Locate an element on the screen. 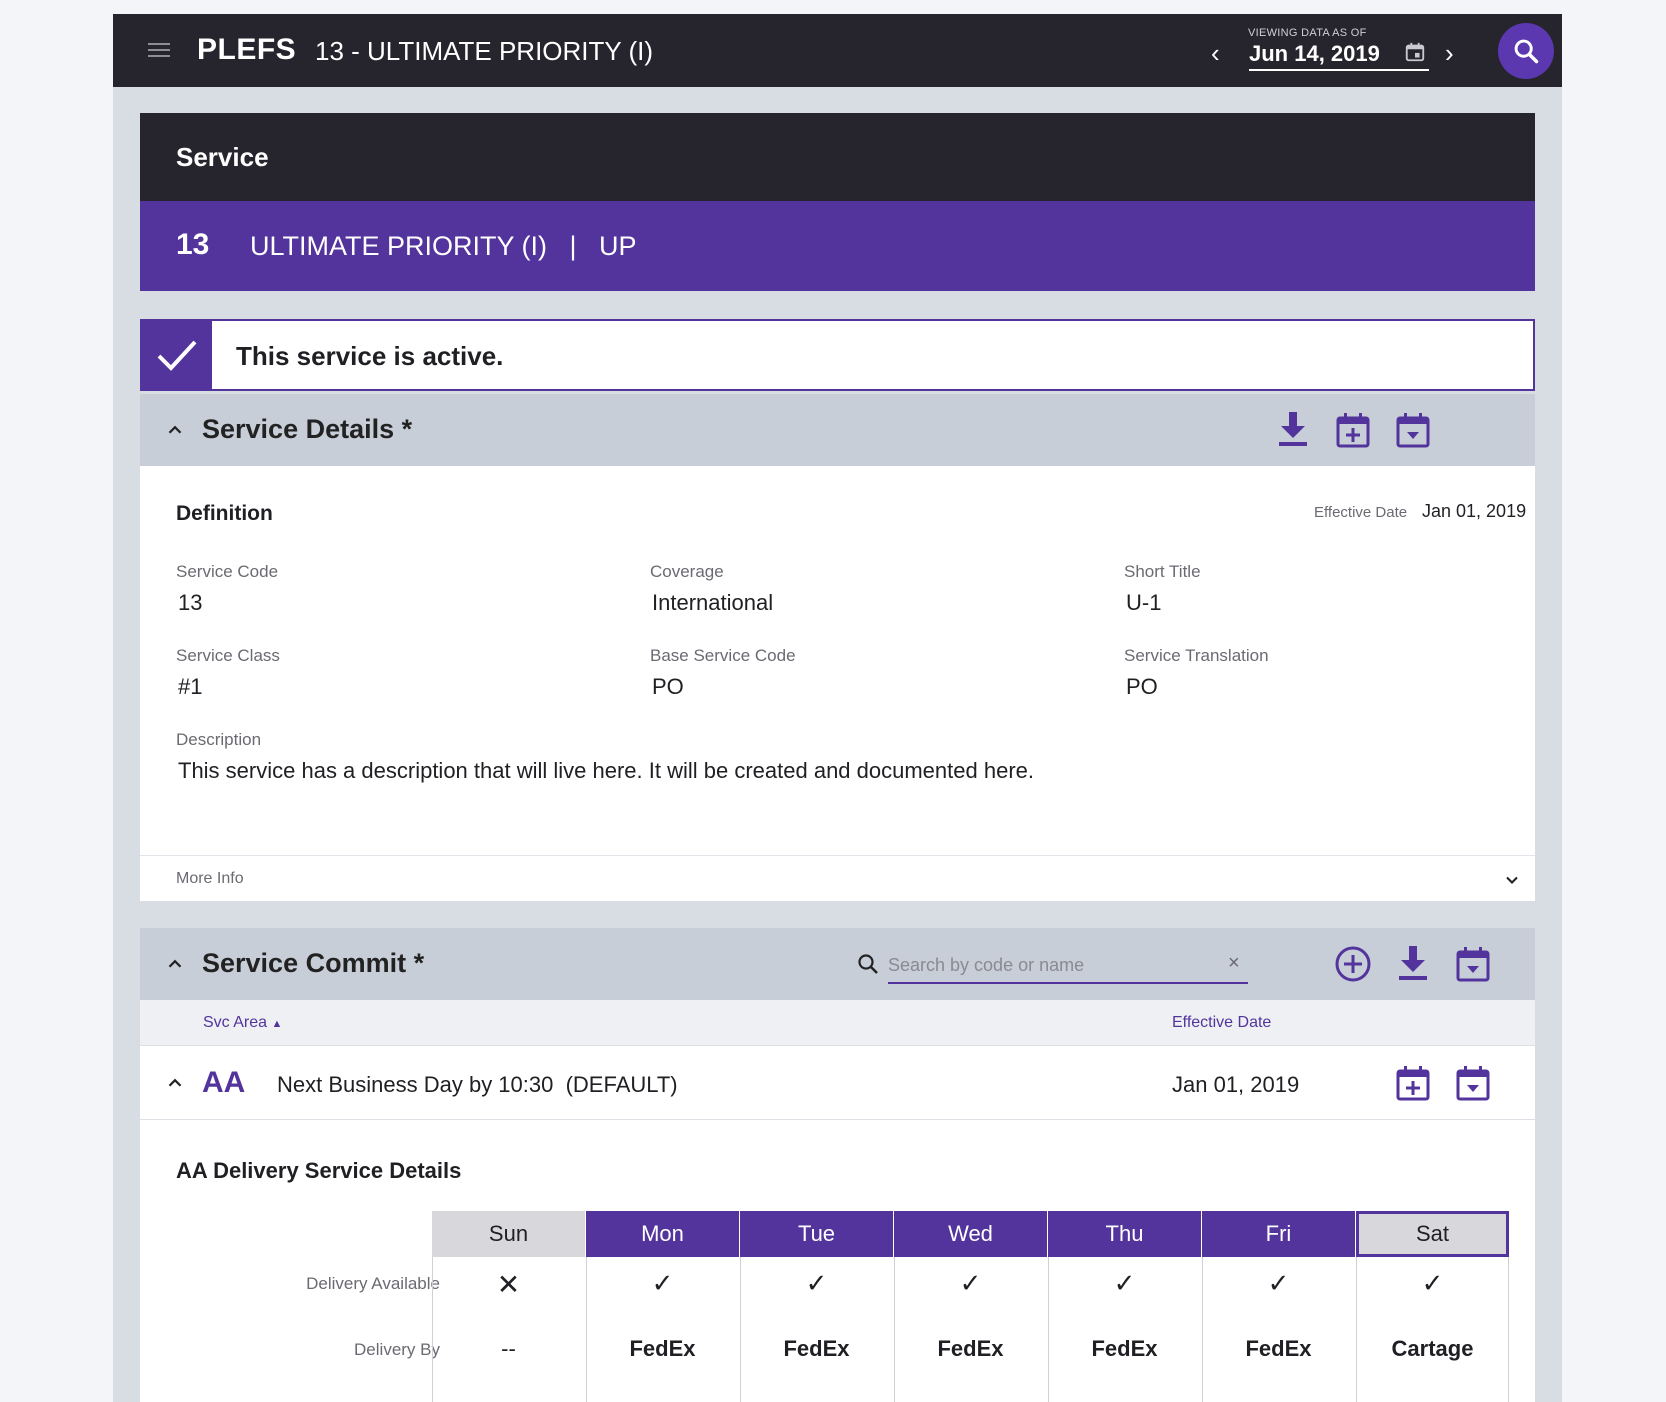 The image size is (1666, 1402). app-context-title: 13 - ULTIMATE PRIORITY (I) is located at coordinates (484, 51).